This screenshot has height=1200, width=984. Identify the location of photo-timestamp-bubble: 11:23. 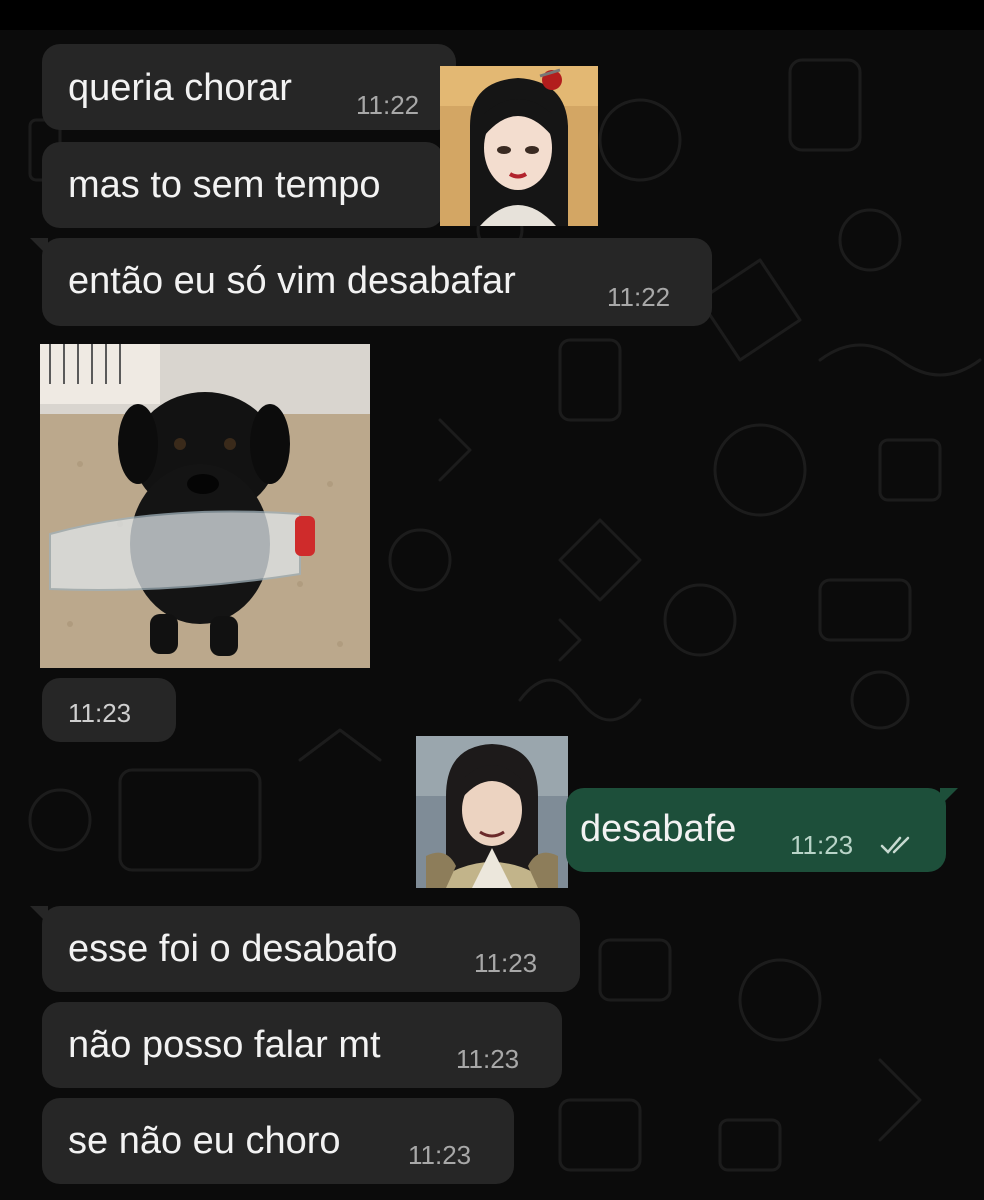
(109, 710).